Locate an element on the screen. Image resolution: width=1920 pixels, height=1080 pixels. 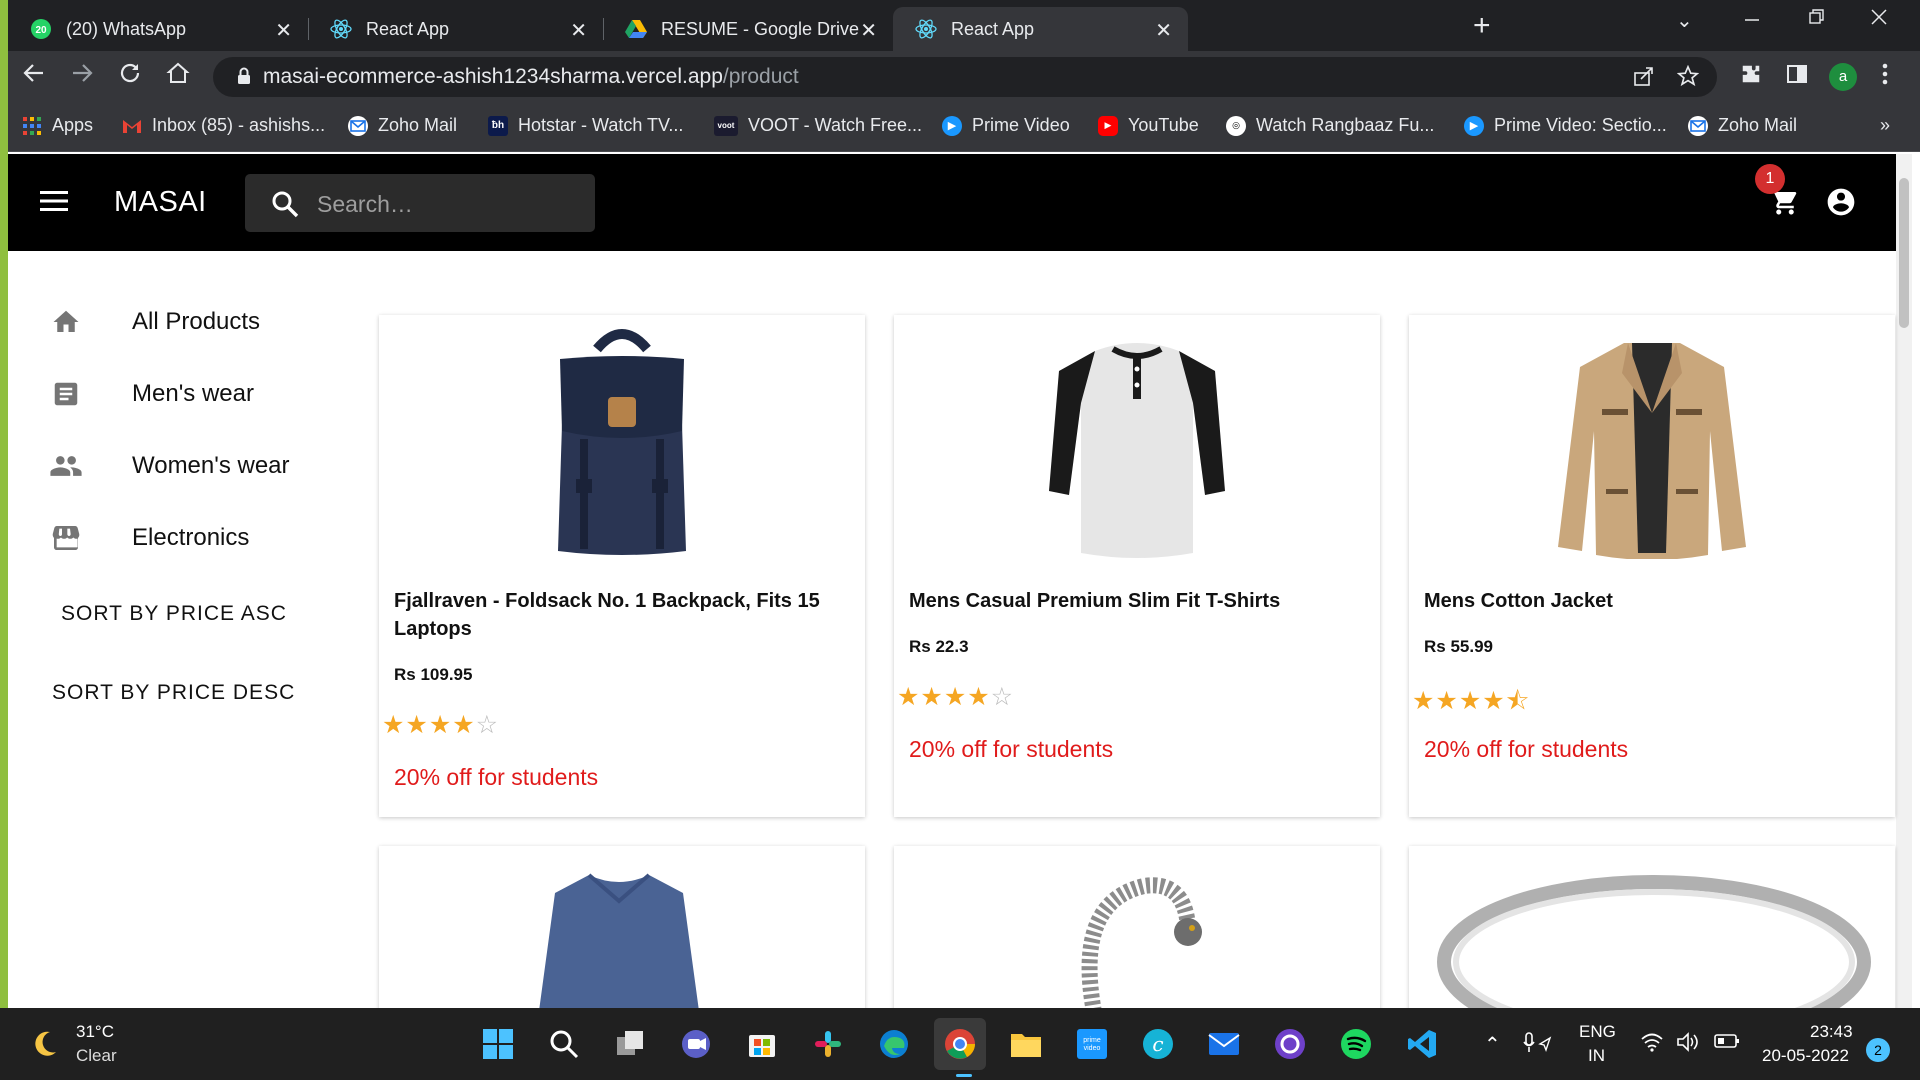
brand-title: MASAI is located at coordinates (160, 202).